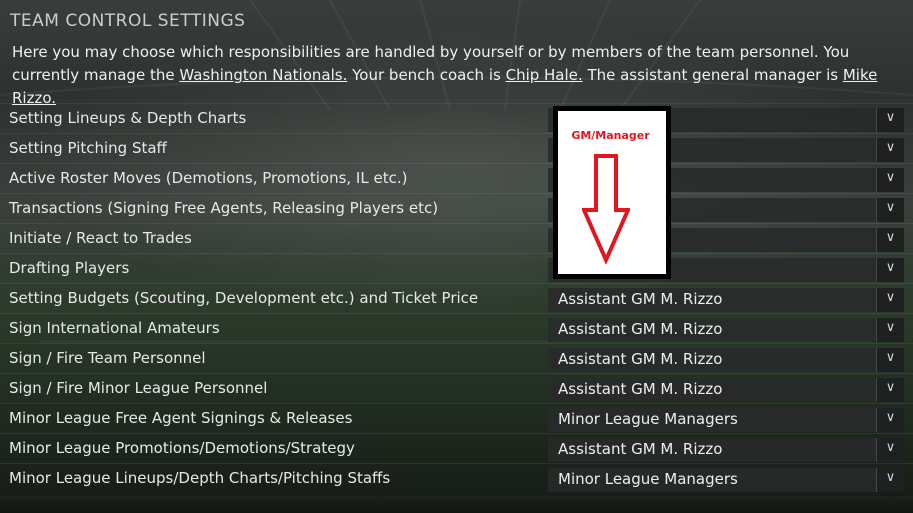 The width and height of the screenshot is (913, 513). What do you see at coordinates (114, 328) in the screenshot?
I see `setting-label: Sign International Amateurs` at bounding box center [114, 328].